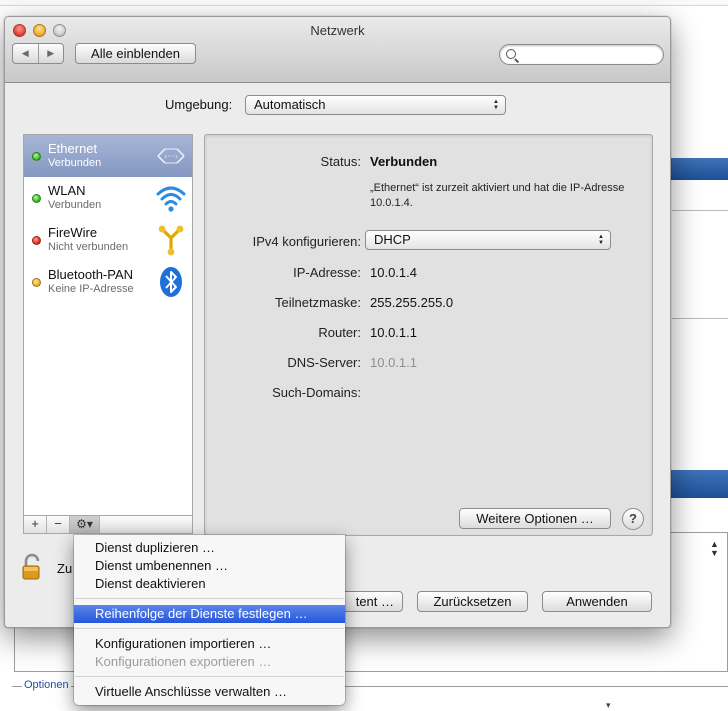 Image resolution: width=728 pixels, height=711 pixels. I want to click on show-all-button: Alle einblenden, so click(135, 53).